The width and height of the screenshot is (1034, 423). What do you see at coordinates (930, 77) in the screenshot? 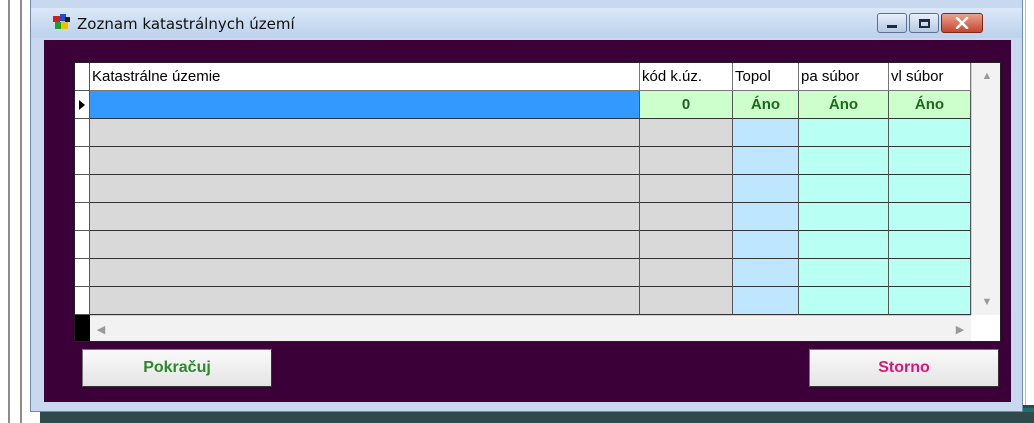
I see `column-header-vl-file: vl súbor` at bounding box center [930, 77].